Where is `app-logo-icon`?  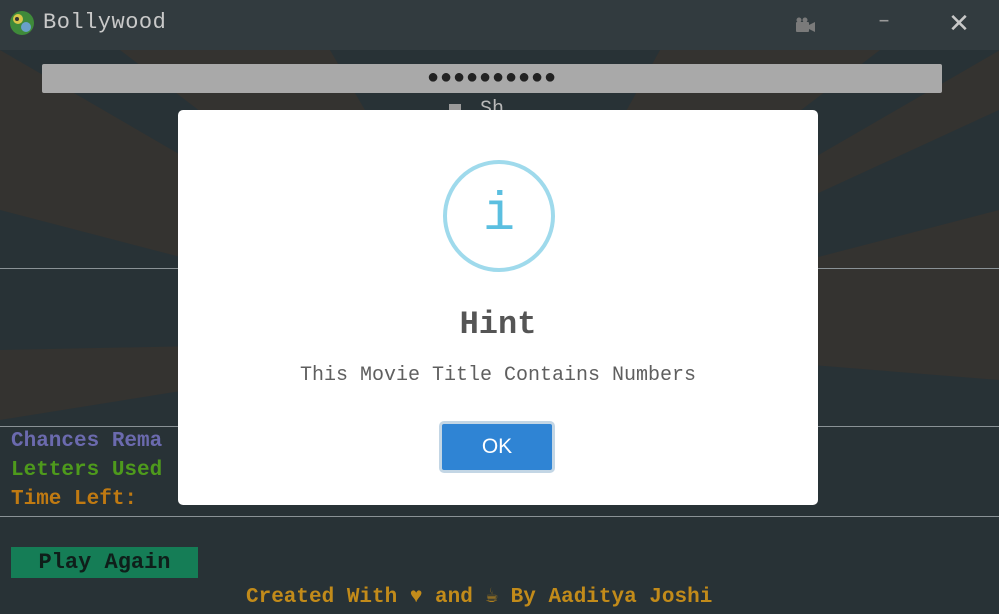
app-logo-icon is located at coordinates (22, 23).